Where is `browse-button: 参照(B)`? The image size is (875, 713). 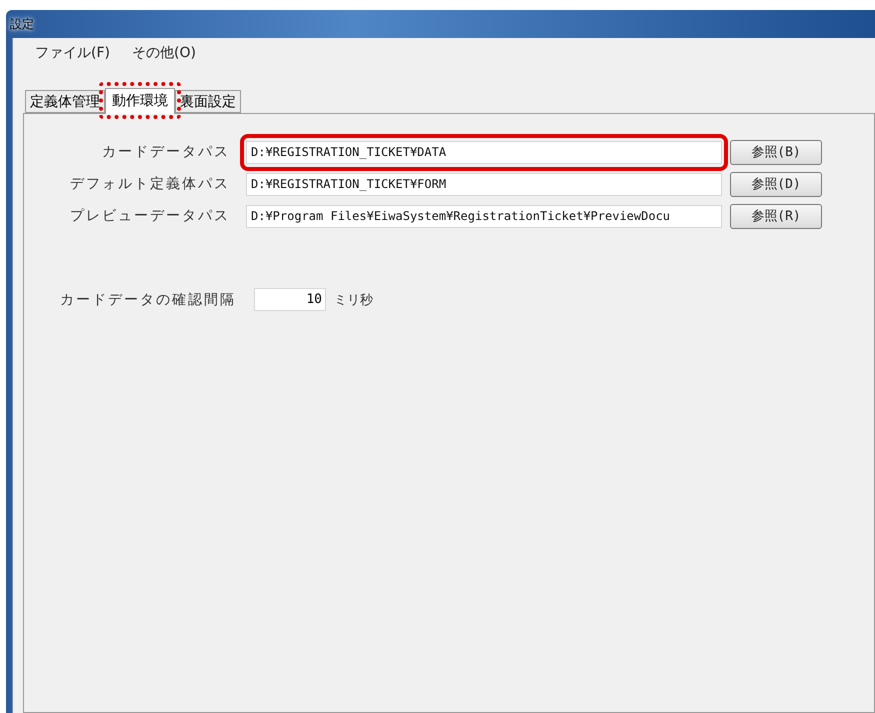 browse-button: 参照(B) is located at coordinates (776, 152).